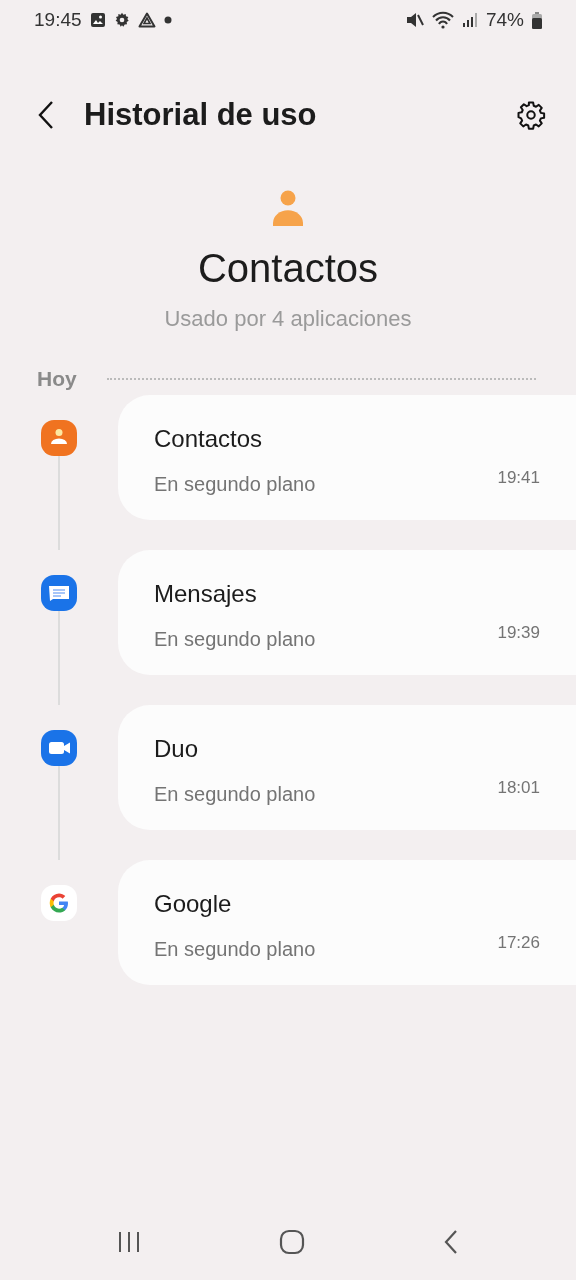 The image size is (576, 1280). What do you see at coordinates (58, 19) in the screenshot?
I see `status-time: 19:45` at bounding box center [58, 19].